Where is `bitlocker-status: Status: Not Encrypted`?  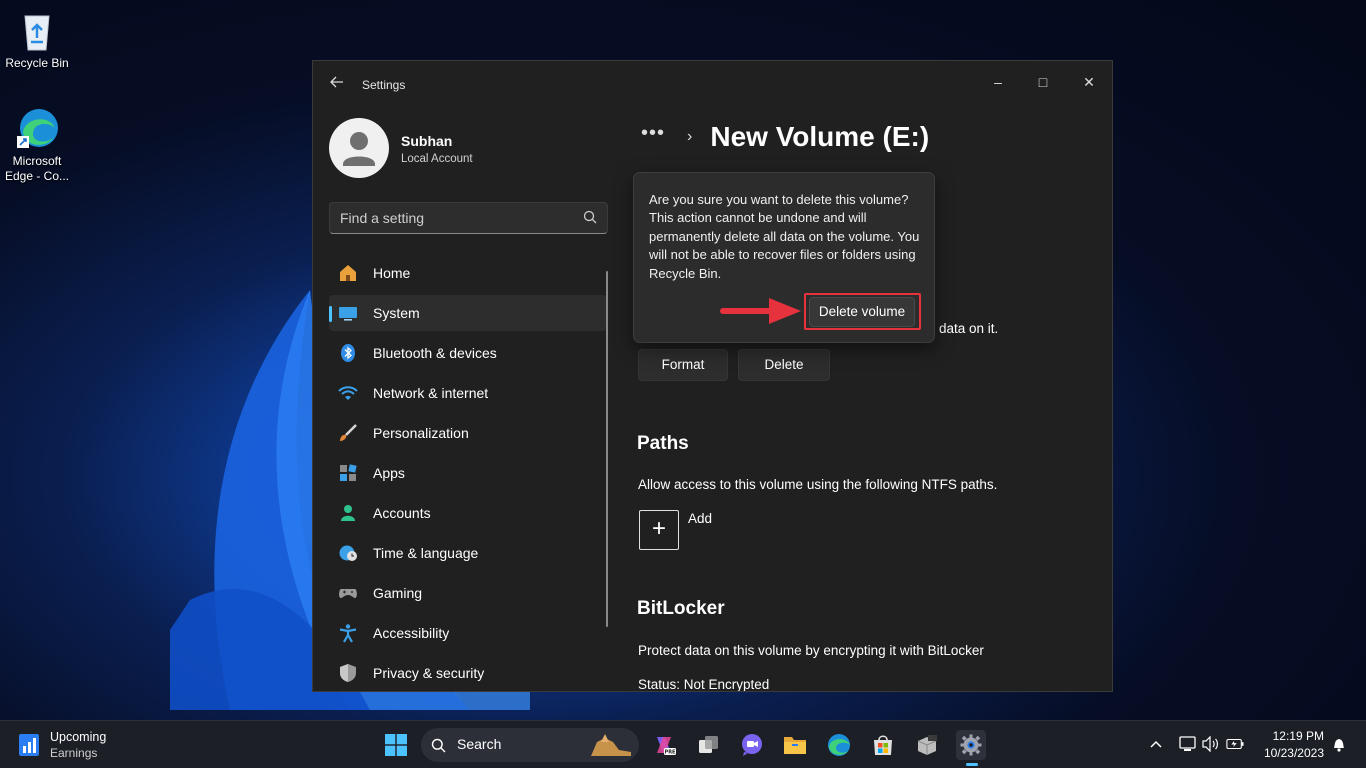
bitlocker-status: Status: Not Encrypted is located at coordinates (704, 684).